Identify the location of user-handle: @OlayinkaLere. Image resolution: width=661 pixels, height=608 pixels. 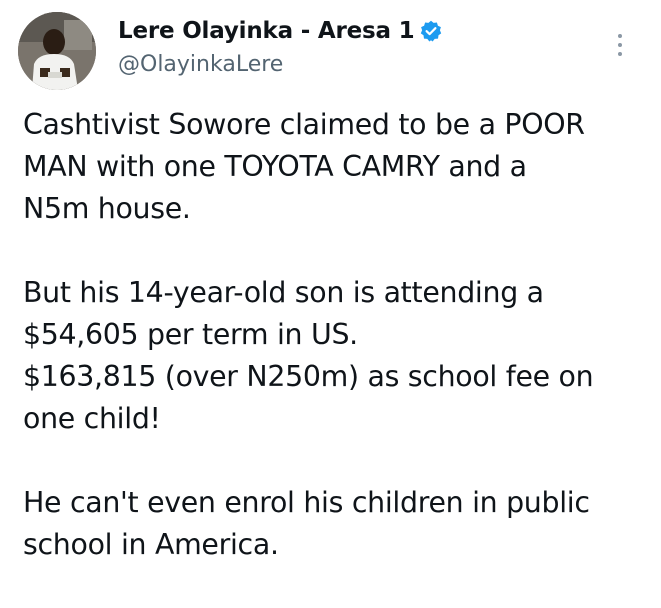
(280, 64).